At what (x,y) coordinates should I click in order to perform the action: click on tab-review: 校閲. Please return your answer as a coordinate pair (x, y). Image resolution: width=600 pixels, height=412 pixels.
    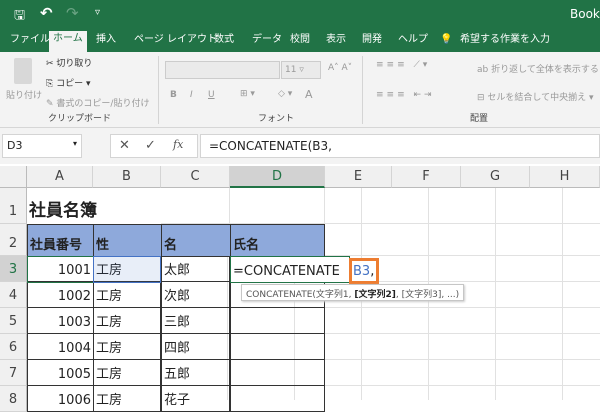
    Looking at the image, I should click on (300, 42).